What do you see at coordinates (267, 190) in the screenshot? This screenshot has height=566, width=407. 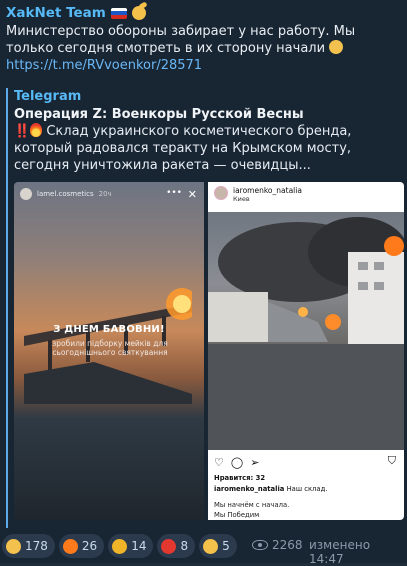 I see `instagram-username: iaromenko_natalia` at bounding box center [267, 190].